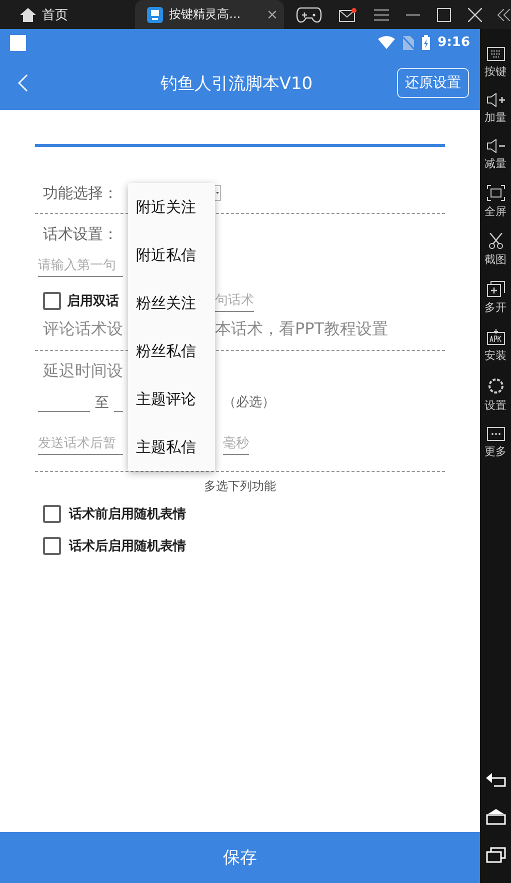 Image resolution: width=511 pixels, height=883 pixels. I want to click on wifi-icon, so click(386, 42).